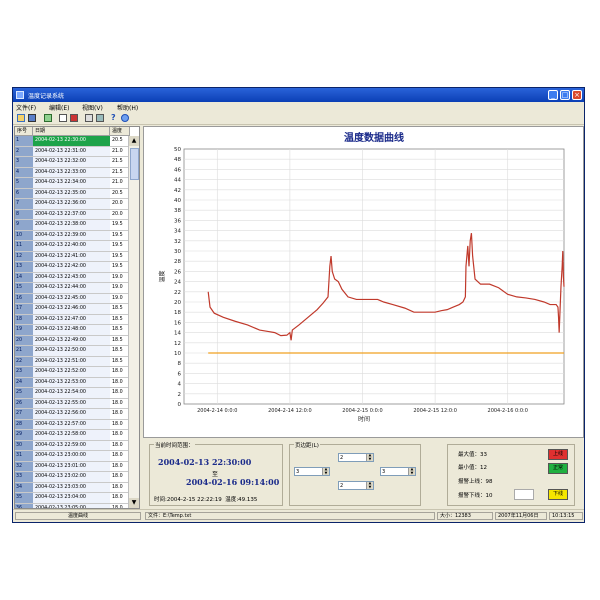 The width and height of the screenshot is (600, 600). Describe the element at coordinates (72, 351) in the screenshot. I see `table-row: 21 2004-02-13 22:50:00 18.5` at that location.